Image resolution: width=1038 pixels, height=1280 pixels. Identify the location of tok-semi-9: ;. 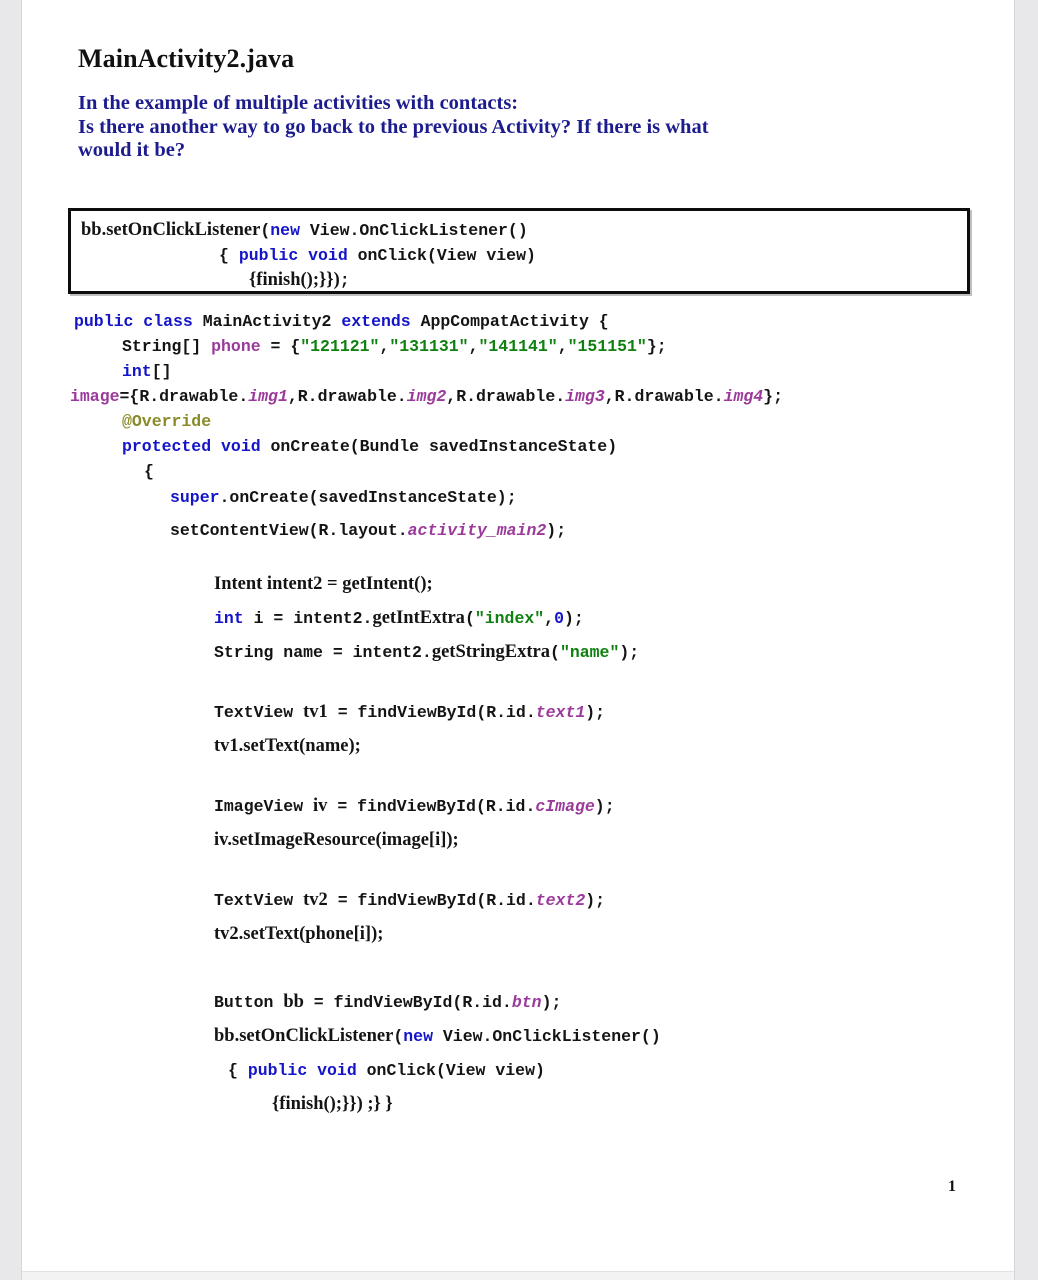
(561, 530).